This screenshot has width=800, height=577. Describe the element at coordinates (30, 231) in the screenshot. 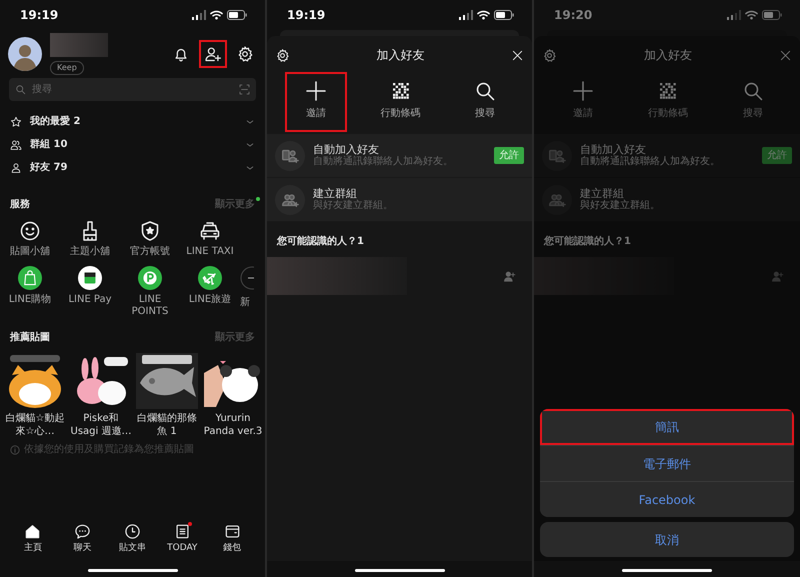

I see `smile-icon` at that location.